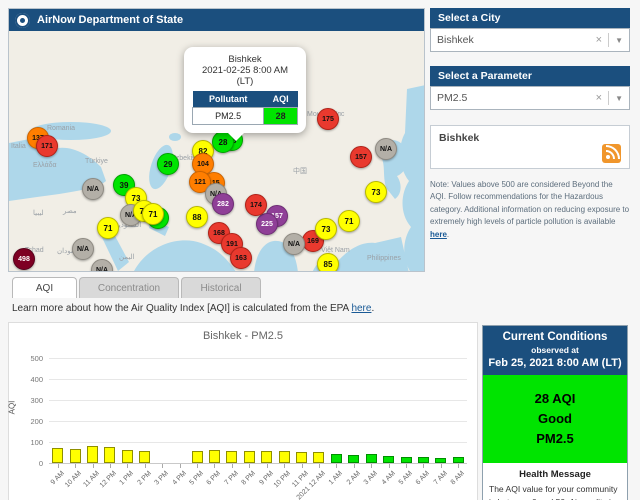 Image resolution: width=640 pixels, height=500 pixels. What do you see at coordinates (258, 463) in the screenshot?
I see `chart-x-axis` at bounding box center [258, 463].